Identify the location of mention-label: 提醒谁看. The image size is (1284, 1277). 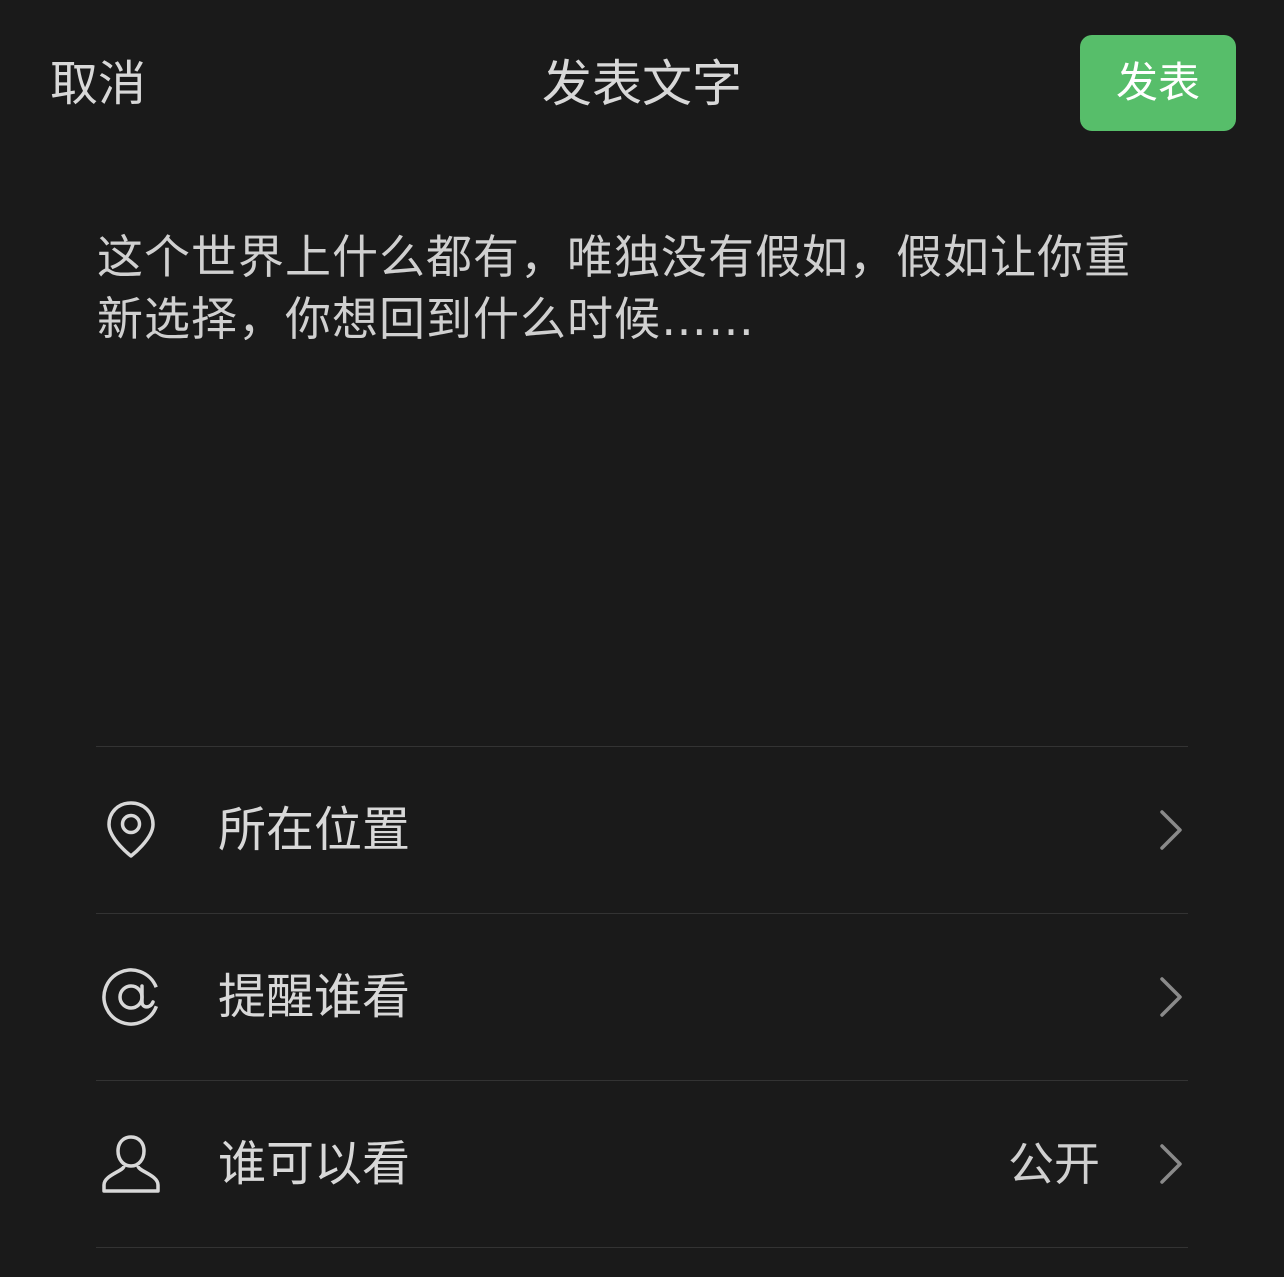
(314, 997).